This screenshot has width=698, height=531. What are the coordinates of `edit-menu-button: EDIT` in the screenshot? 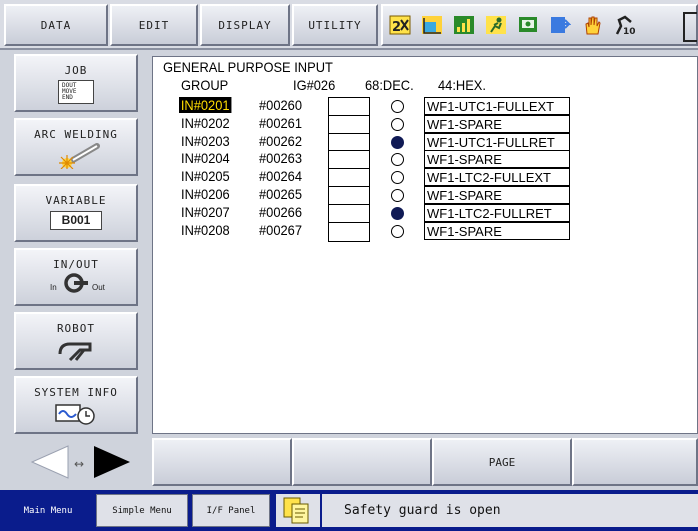 It's located at (154, 25).